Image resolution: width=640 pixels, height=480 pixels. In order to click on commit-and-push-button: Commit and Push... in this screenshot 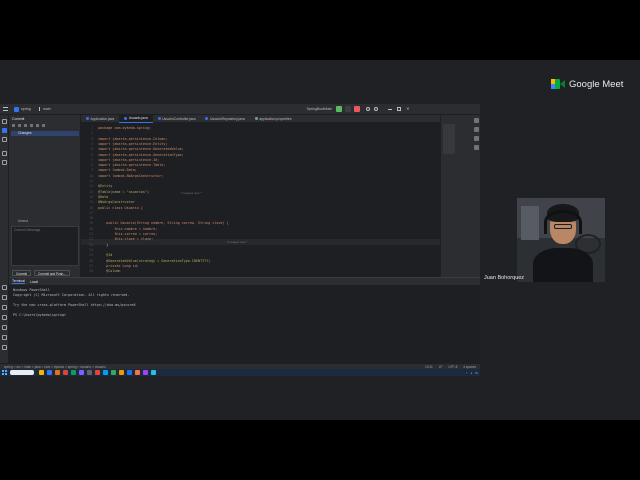, I will do `click(51, 273)`.